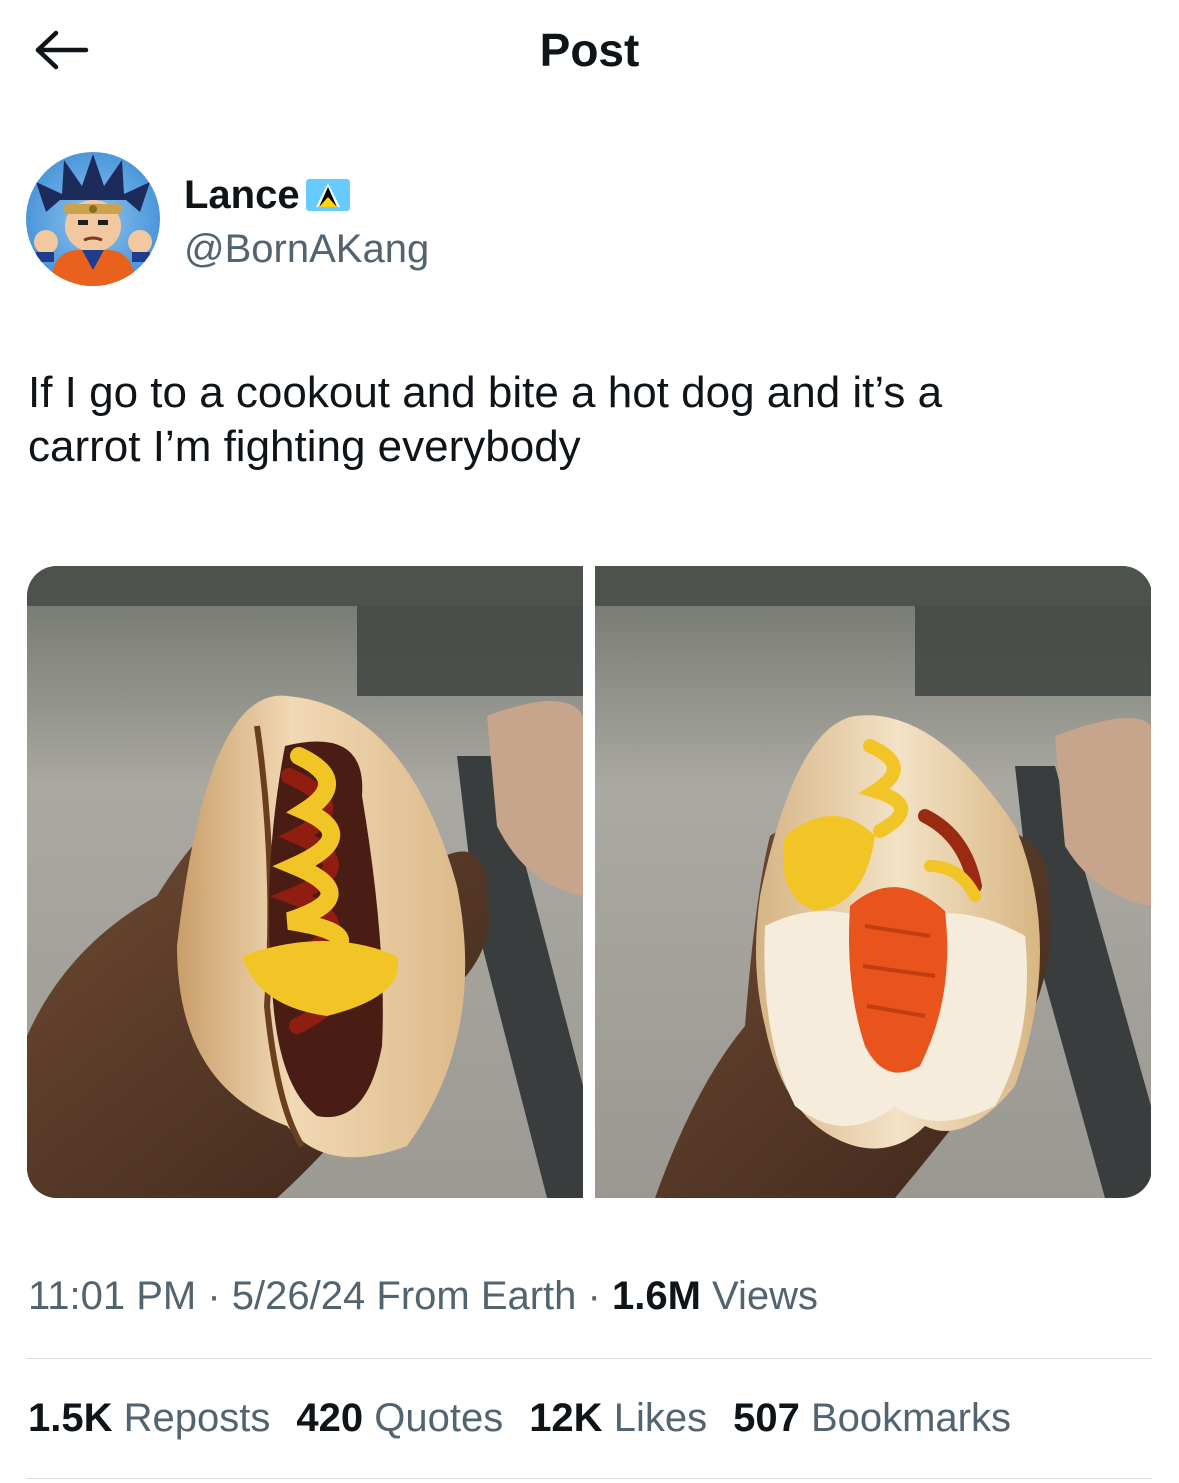 Image resolution: width=1179 pixels, height=1483 pixels. Describe the element at coordinates (766, 1418) in the screenshot. I see `bookmarks-count: 507` at that location.